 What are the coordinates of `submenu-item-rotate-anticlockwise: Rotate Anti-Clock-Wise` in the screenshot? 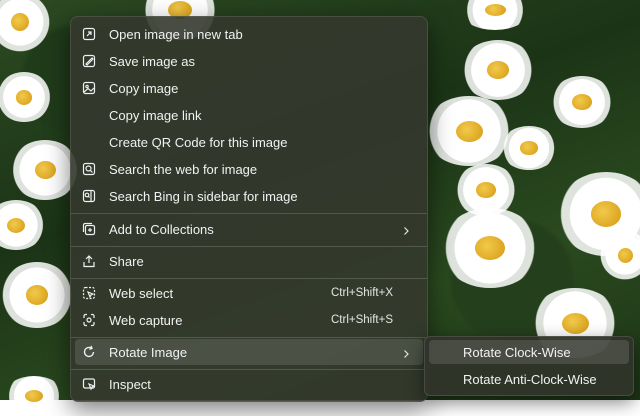 It's located at (529, 379).